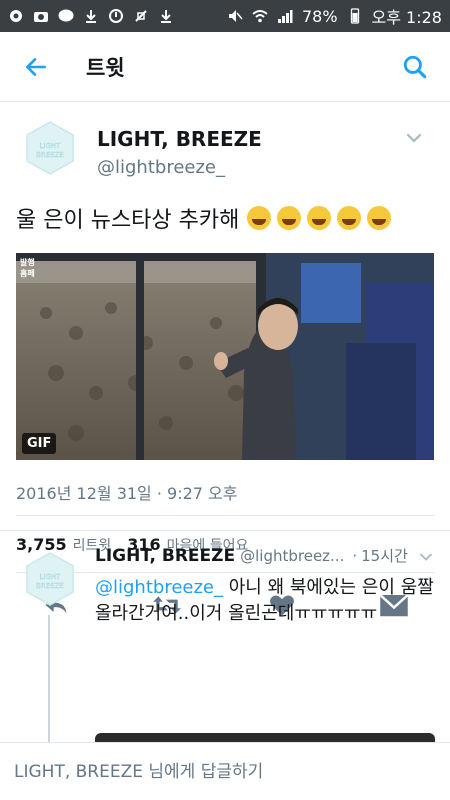 Image resolution: width=450 pixels, height=800 pixels. I want to click on reply-header: LIGHT, BREEZE @lightbreez... · 15시간, so click(251, 555).